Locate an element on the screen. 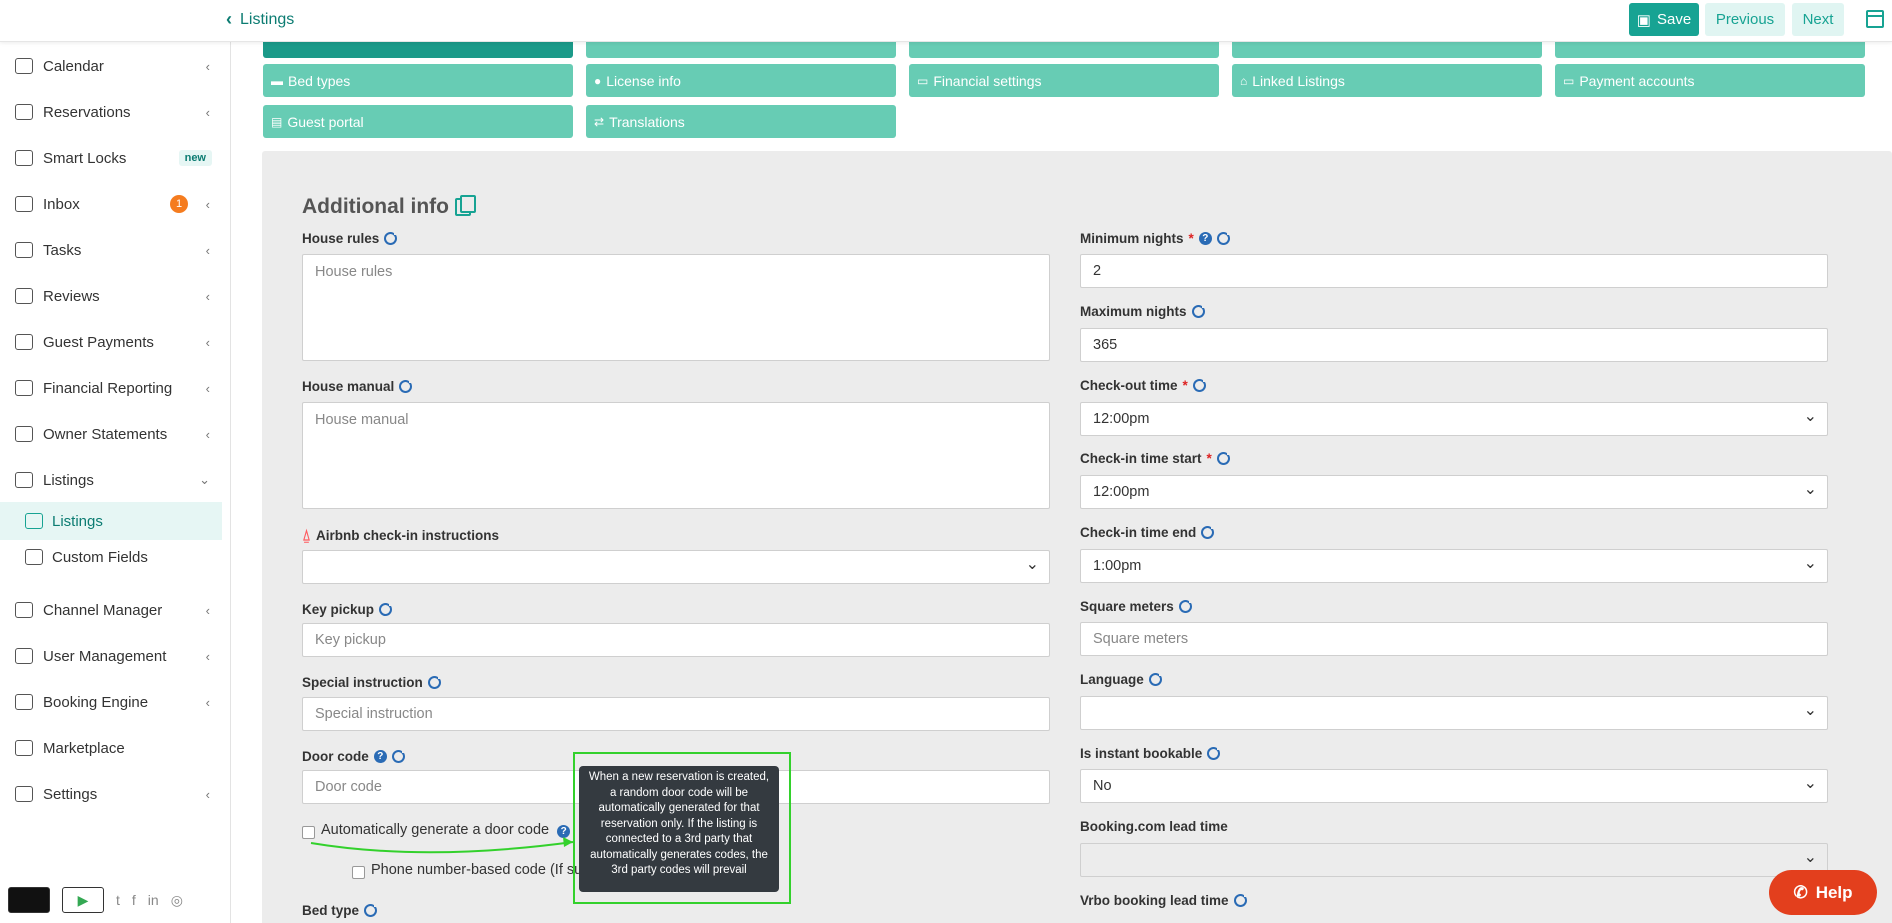 This screenshot has width=1892, height=923. tab-payment-accounts: ▭ Payment accounts is located at coordinates (1710, 80).